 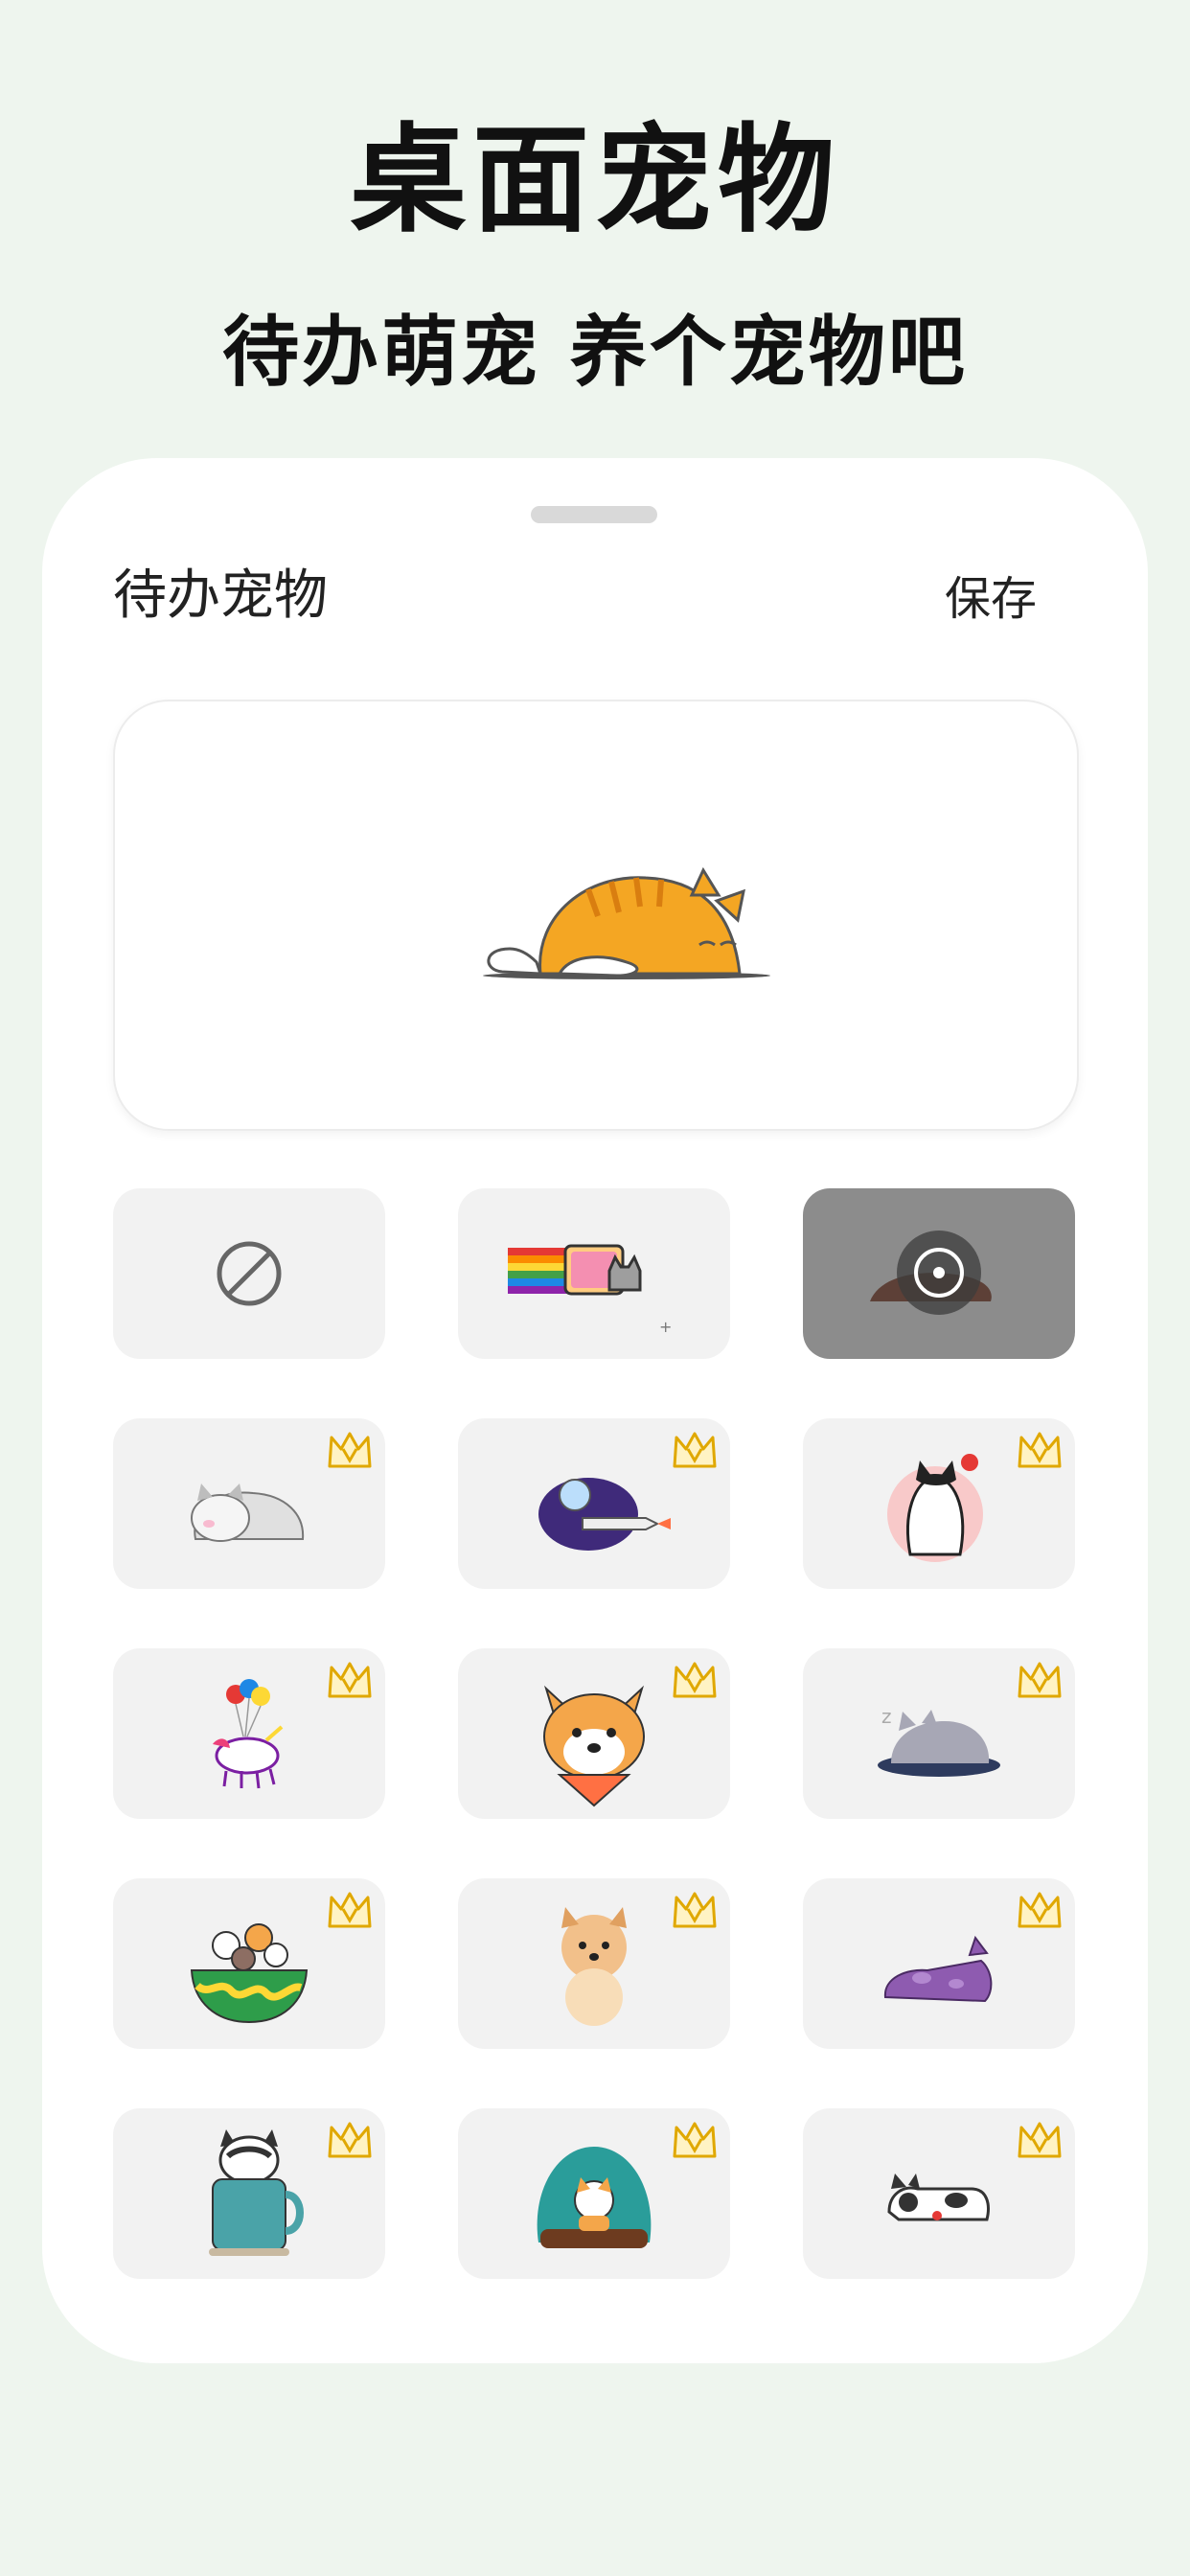 I want to click on pet-tile-sleeping-cat, so click(x=939, y=1273).